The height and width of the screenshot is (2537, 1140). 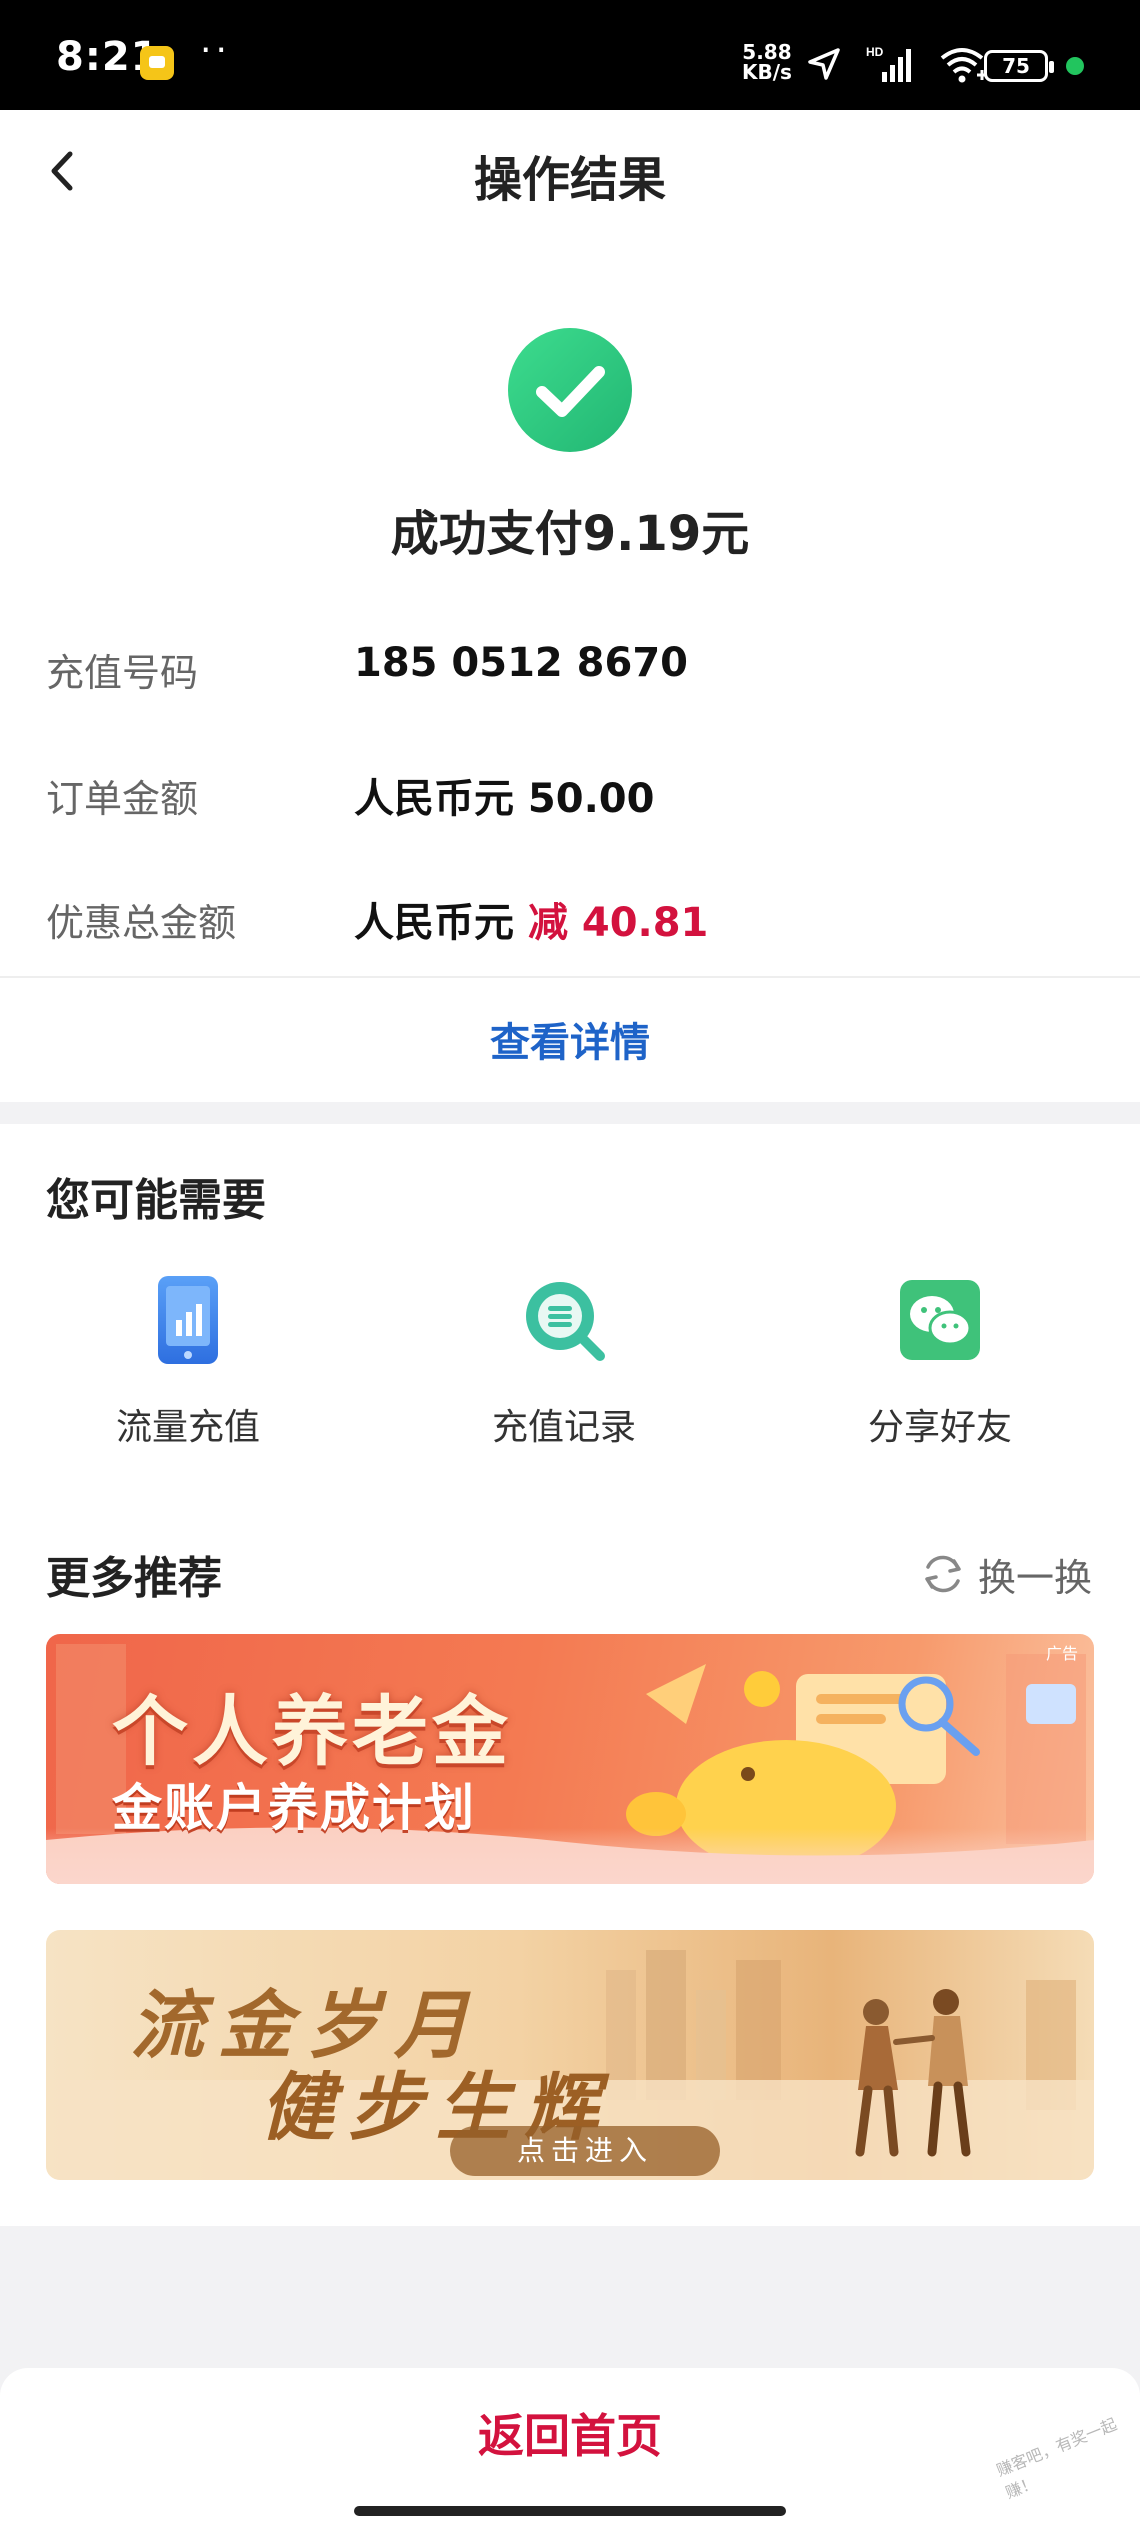 I want to click on notification-app-icon, so click(x=157, y=63).